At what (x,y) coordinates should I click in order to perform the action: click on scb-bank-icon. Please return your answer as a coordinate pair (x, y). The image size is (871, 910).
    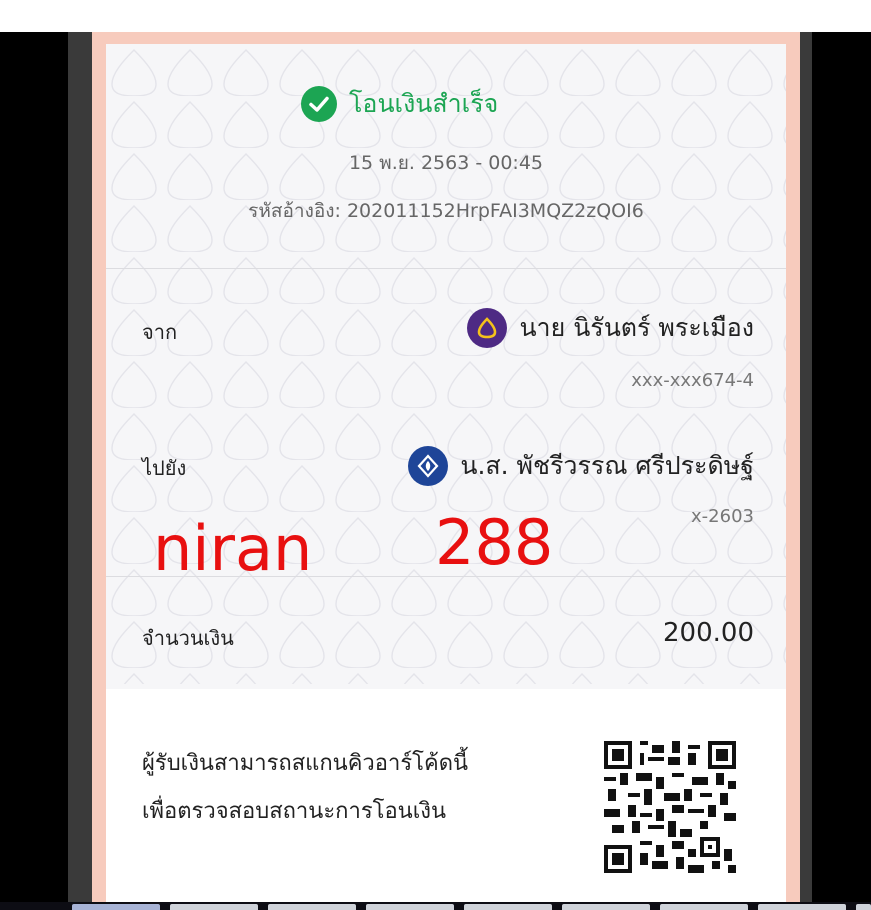
    Looking at the image, I should click on (487, 328).